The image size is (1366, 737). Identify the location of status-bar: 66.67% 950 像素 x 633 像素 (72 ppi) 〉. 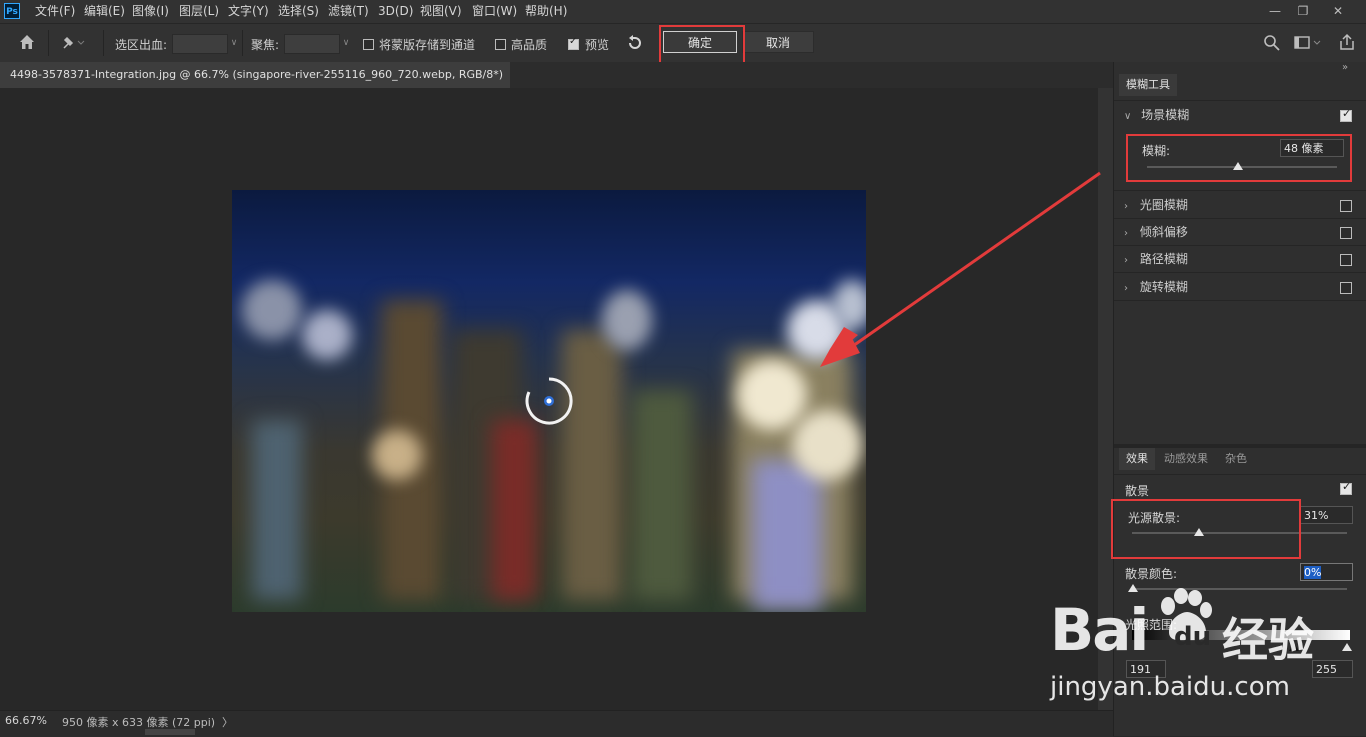
(556, 723).